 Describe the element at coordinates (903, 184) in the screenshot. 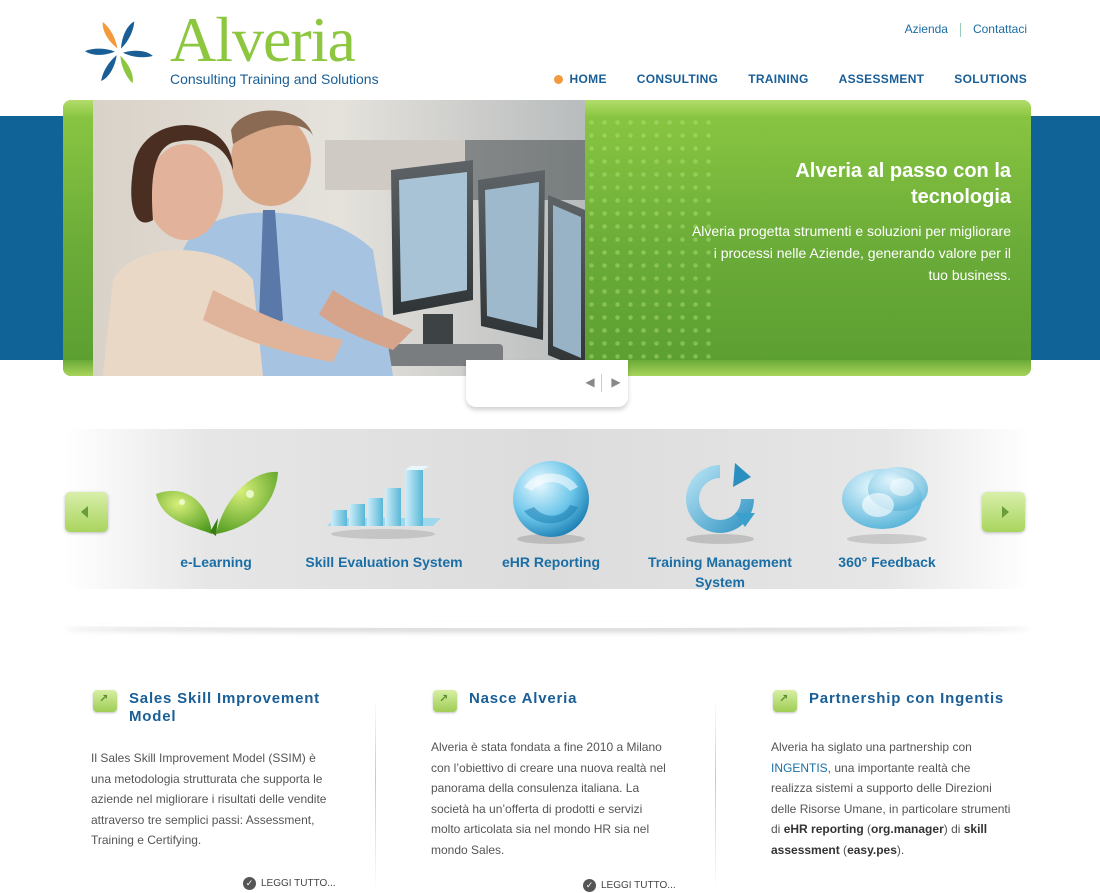

I see `hero-title: Alveria al passo con la tecnologia` at that location.